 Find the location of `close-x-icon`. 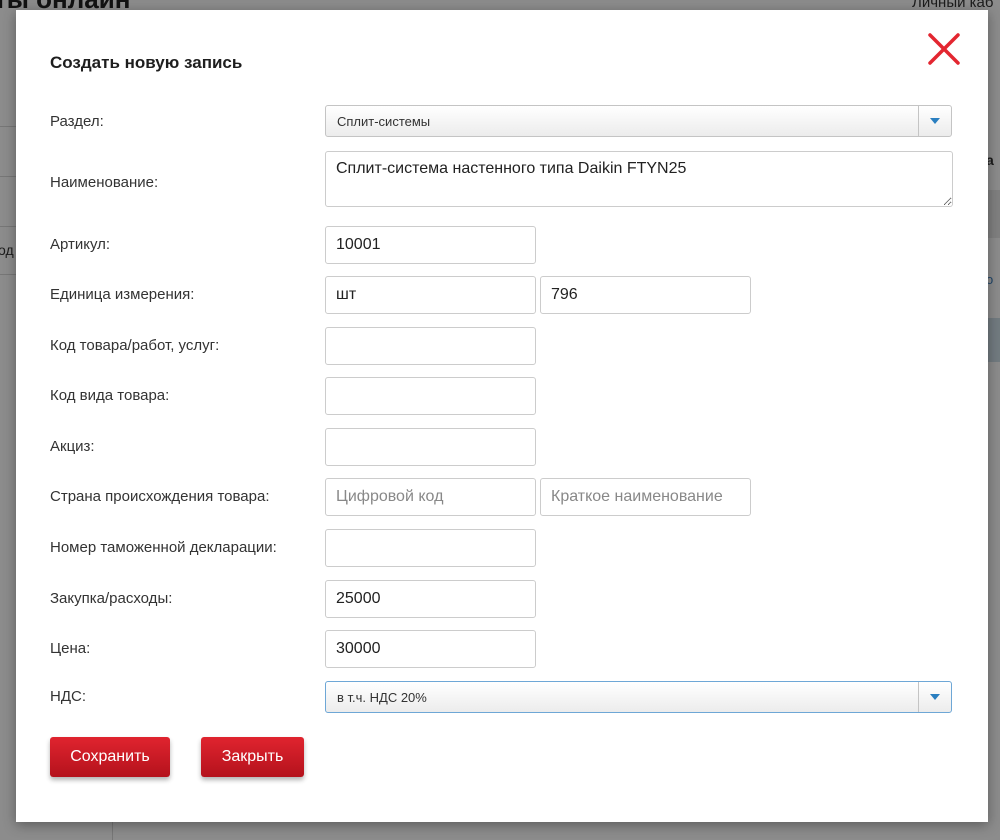

close-x-icon is located at coordinates (944, 49).